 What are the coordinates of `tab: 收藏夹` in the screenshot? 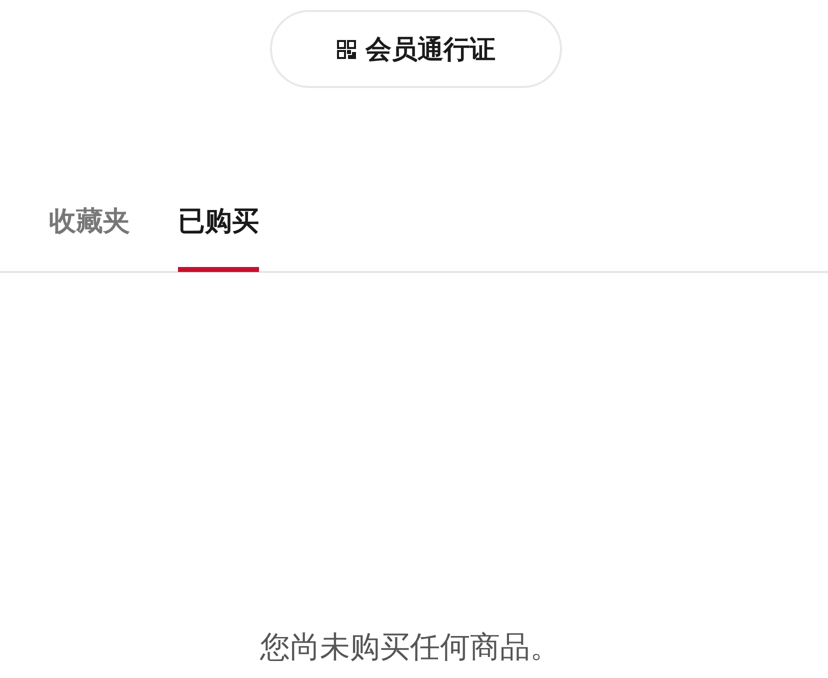 It's located at (89, 237).